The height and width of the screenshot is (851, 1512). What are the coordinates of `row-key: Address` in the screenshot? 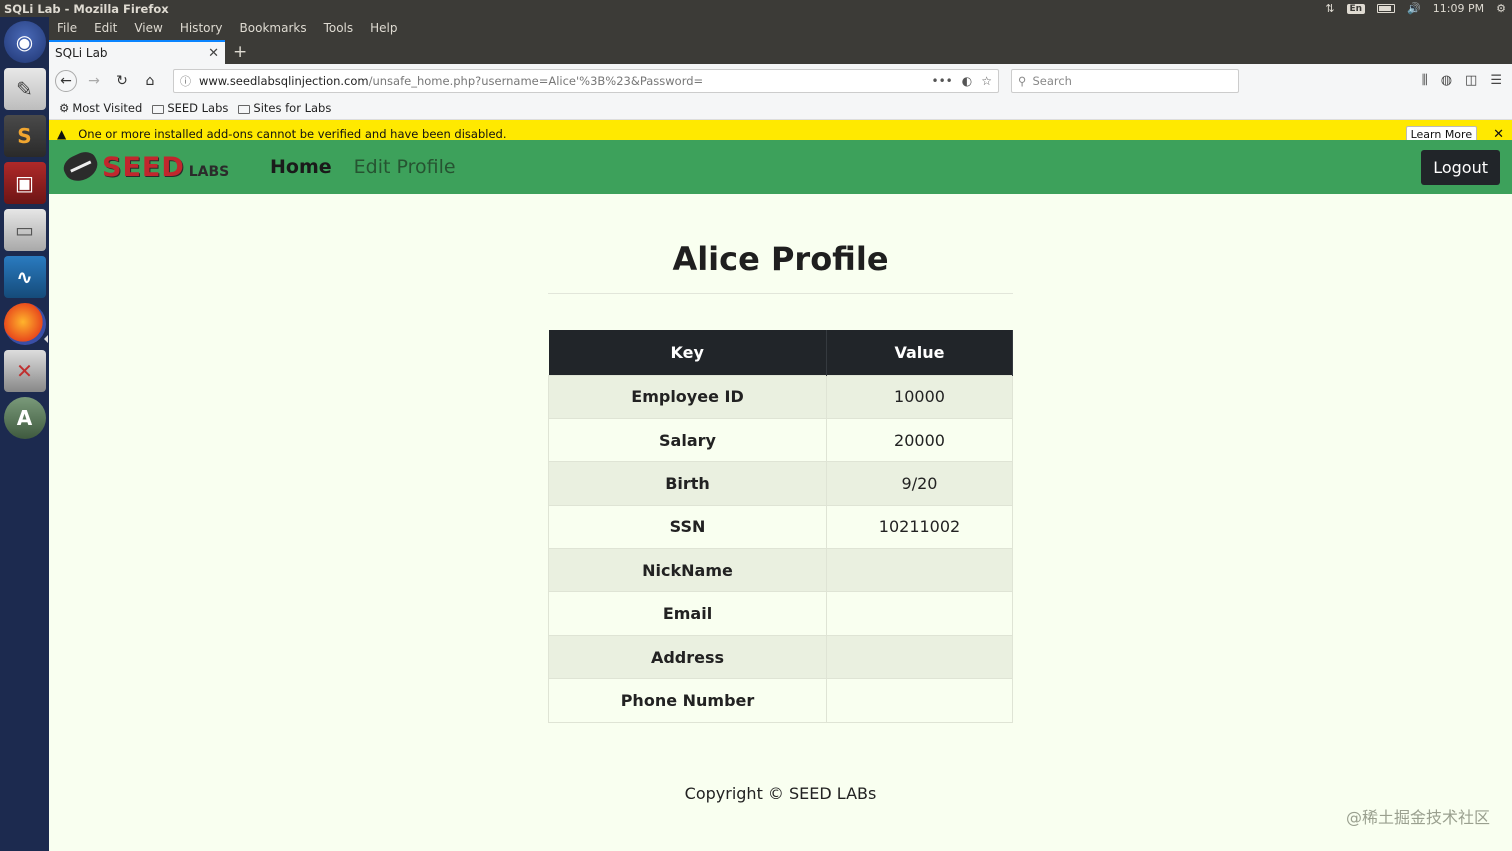 It's located at (687, 656).